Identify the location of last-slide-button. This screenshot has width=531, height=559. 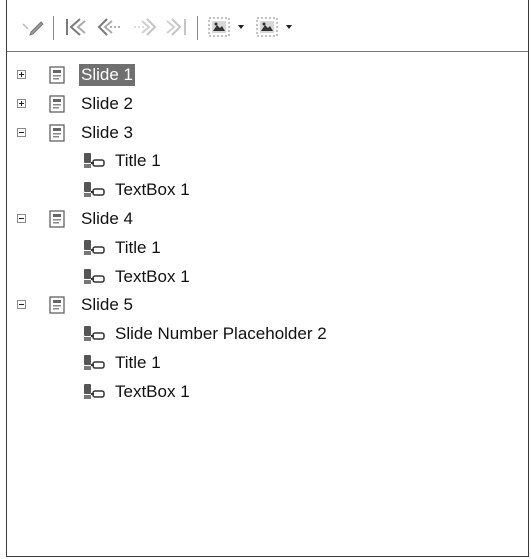
(177, 27).